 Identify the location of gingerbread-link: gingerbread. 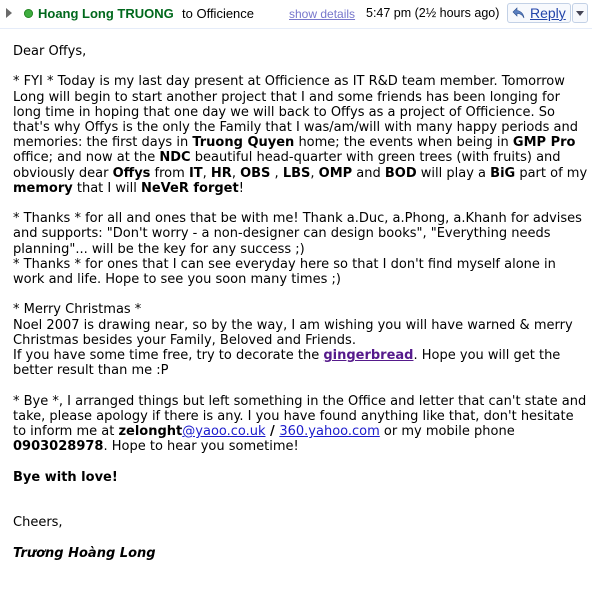
(368, 355).